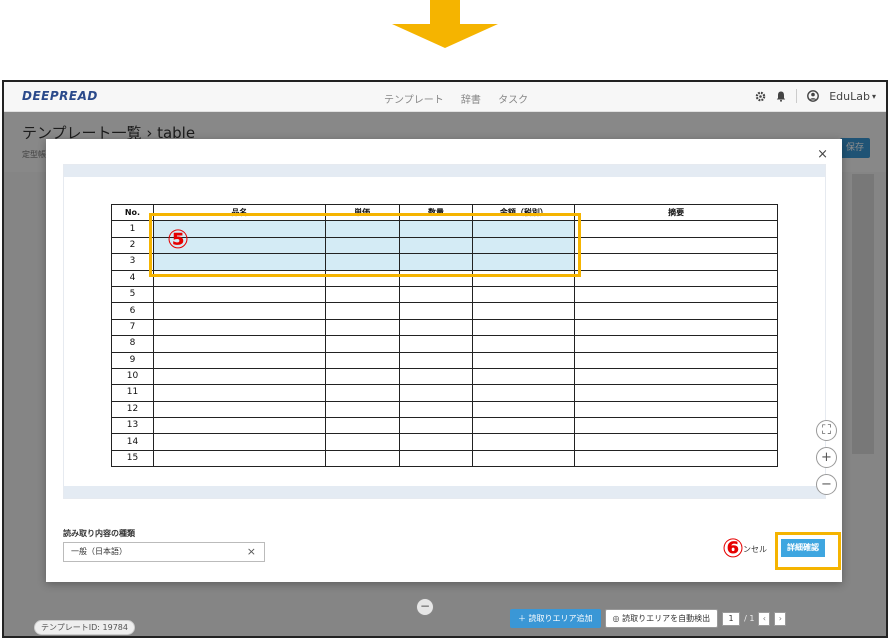  I want to click on top-bar: DEEPREAD テンプレート 辞書 タスク EduLab ▾, so click(445, 97).